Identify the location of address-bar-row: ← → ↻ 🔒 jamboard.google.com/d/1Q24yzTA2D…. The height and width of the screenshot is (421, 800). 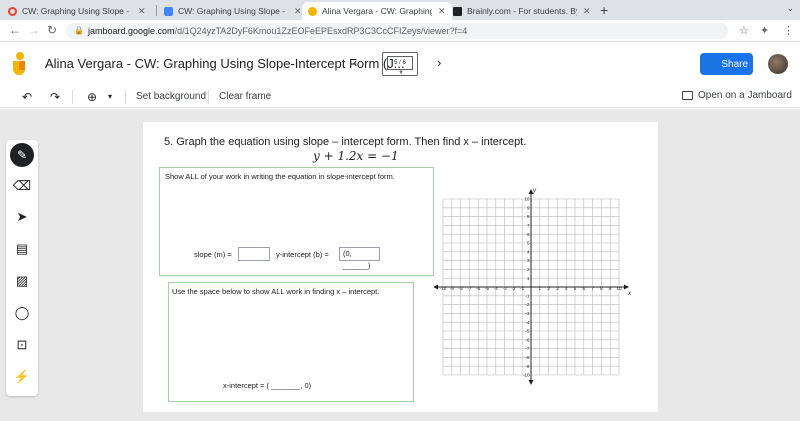
(400, 31).